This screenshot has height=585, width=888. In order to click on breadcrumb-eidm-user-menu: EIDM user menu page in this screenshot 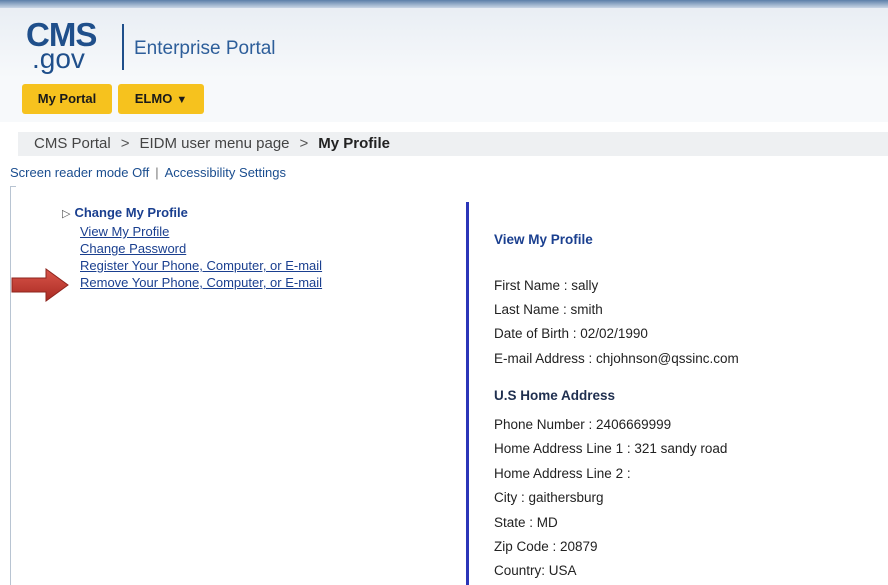, I will do `click(214, 143)`.